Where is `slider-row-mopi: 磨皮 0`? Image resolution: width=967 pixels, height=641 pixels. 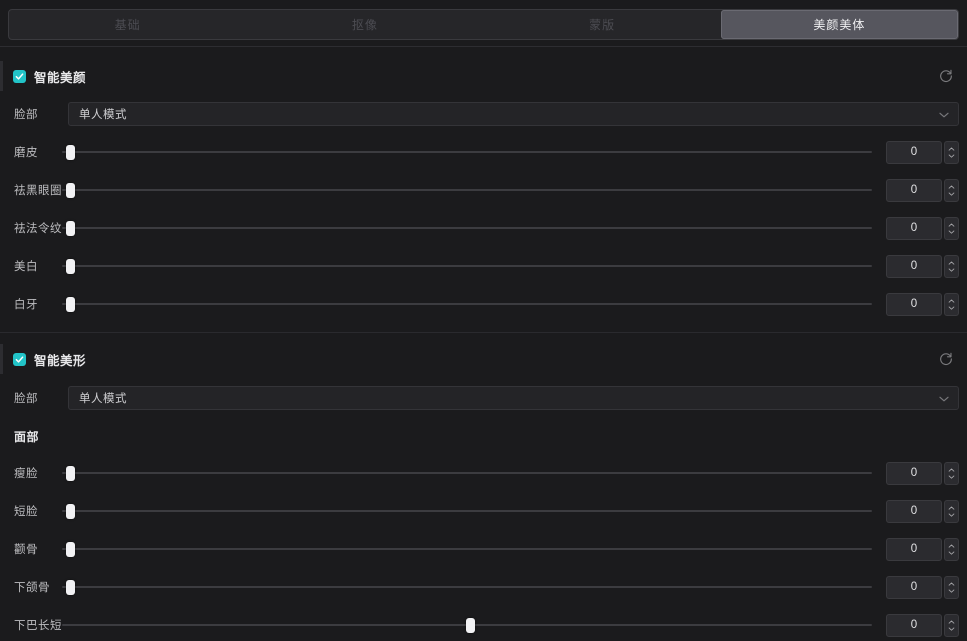
slider-row-mopi: 磨皮 0 is located at coordinates (483, 152).